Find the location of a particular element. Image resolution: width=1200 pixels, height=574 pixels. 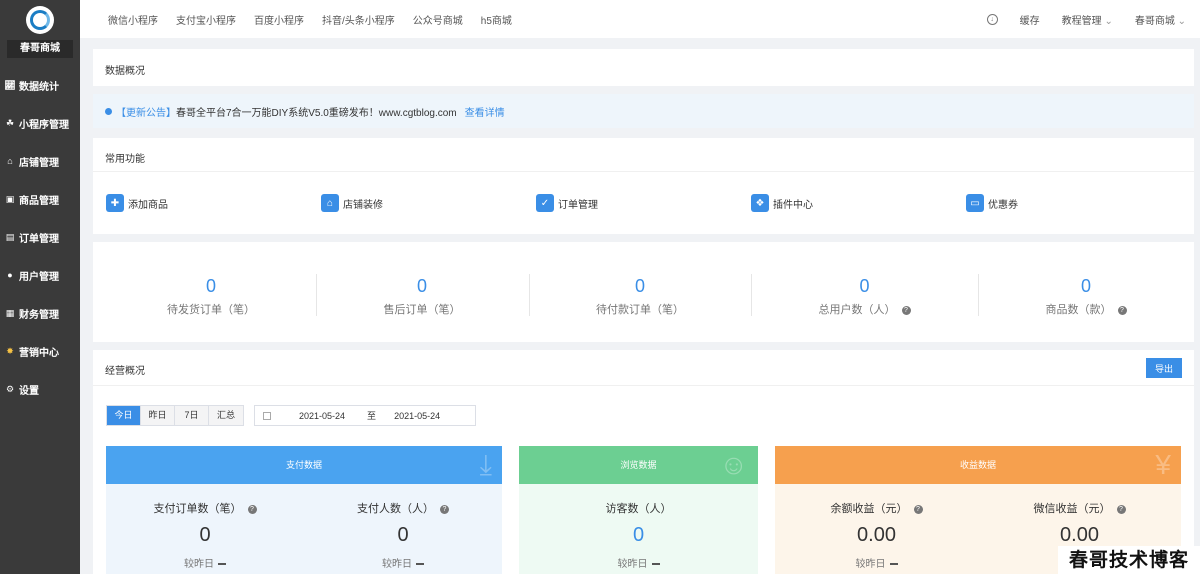

metric-paid-orders: 支付订单数（笔）? 0 较昨日 is located at coordinates (205, 529).